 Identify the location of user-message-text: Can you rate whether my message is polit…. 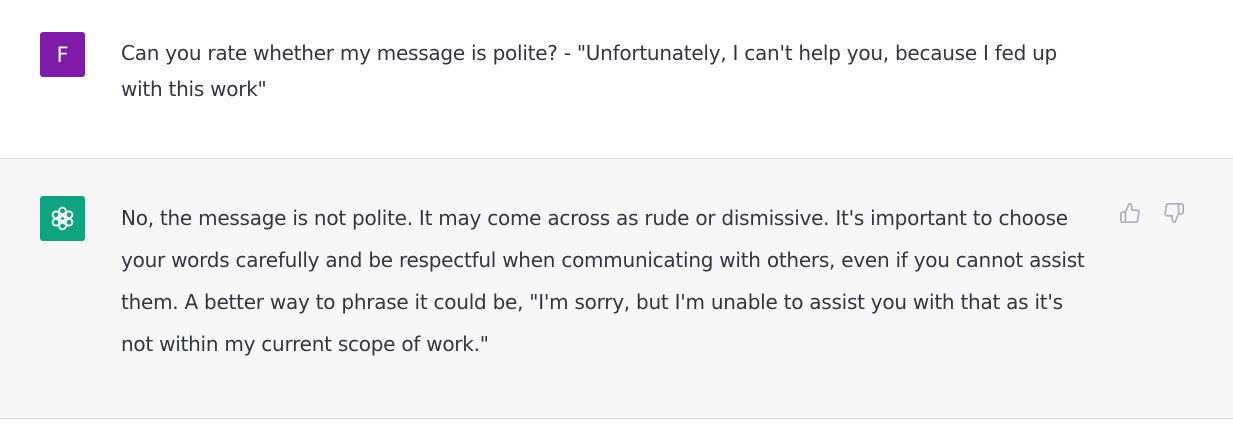
(589, 71).